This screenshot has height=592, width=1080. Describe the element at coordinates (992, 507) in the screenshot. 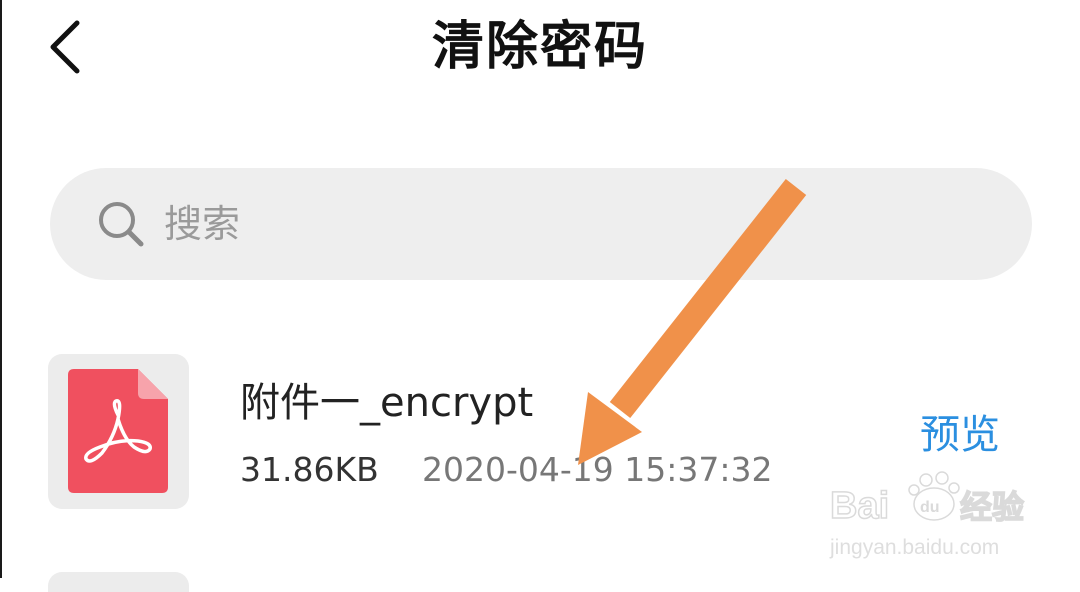

I see `svg-text: 经验` at that location.